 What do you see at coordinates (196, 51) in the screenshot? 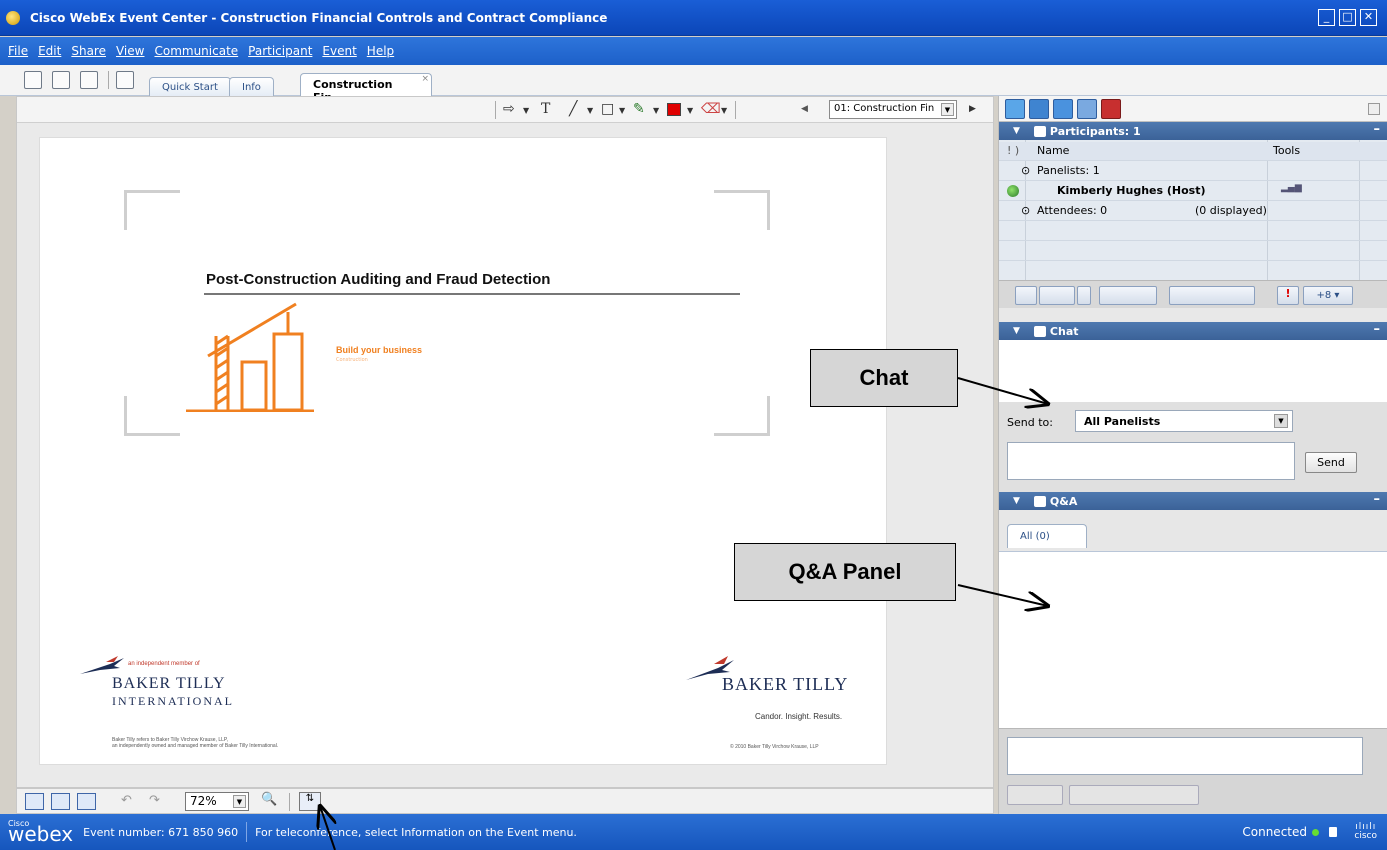
I see `menu-communicate: Communicate` at bounding box center [196, 51].